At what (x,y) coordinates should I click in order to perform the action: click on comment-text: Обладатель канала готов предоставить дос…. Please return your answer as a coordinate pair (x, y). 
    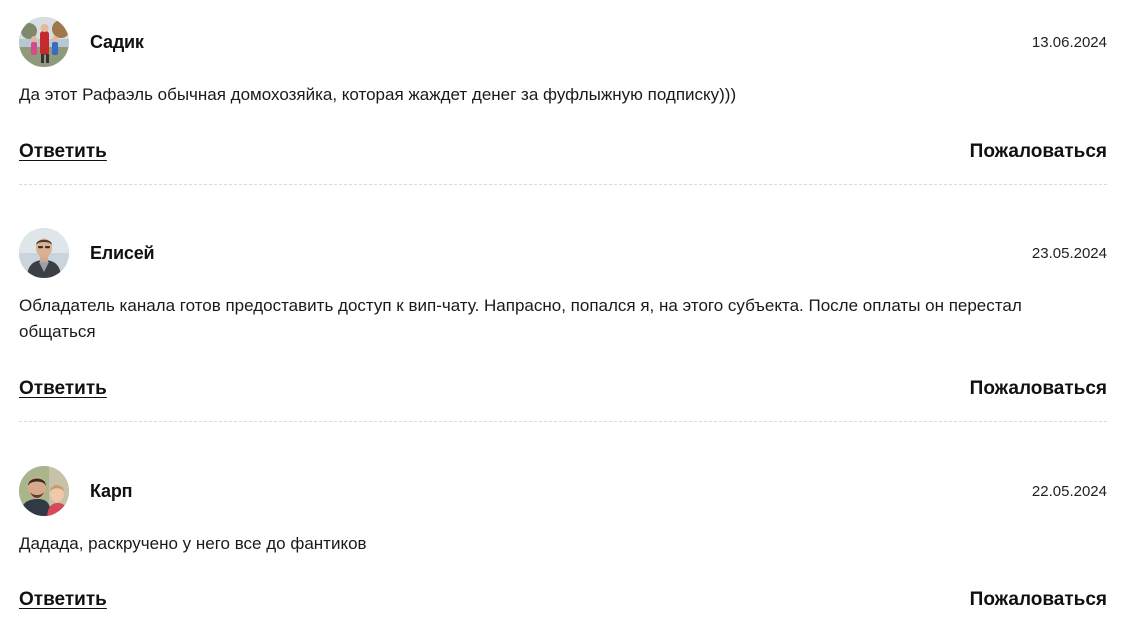
    Looking at the image, I should click on (520, 318).